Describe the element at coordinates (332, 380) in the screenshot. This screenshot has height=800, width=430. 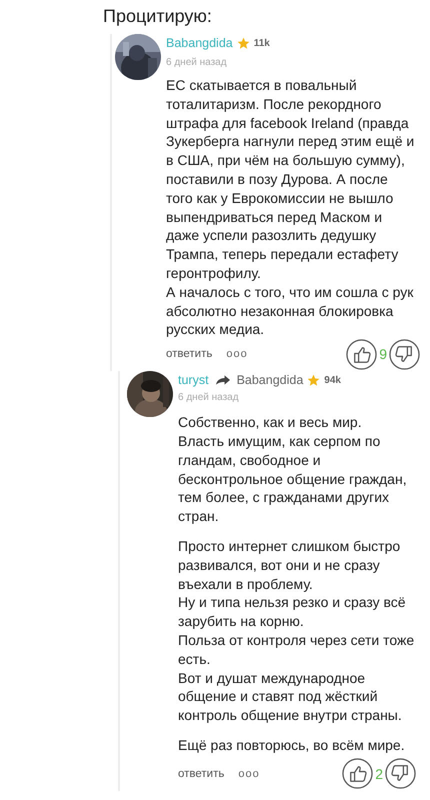
I see `rating-count: 94k` at that location.